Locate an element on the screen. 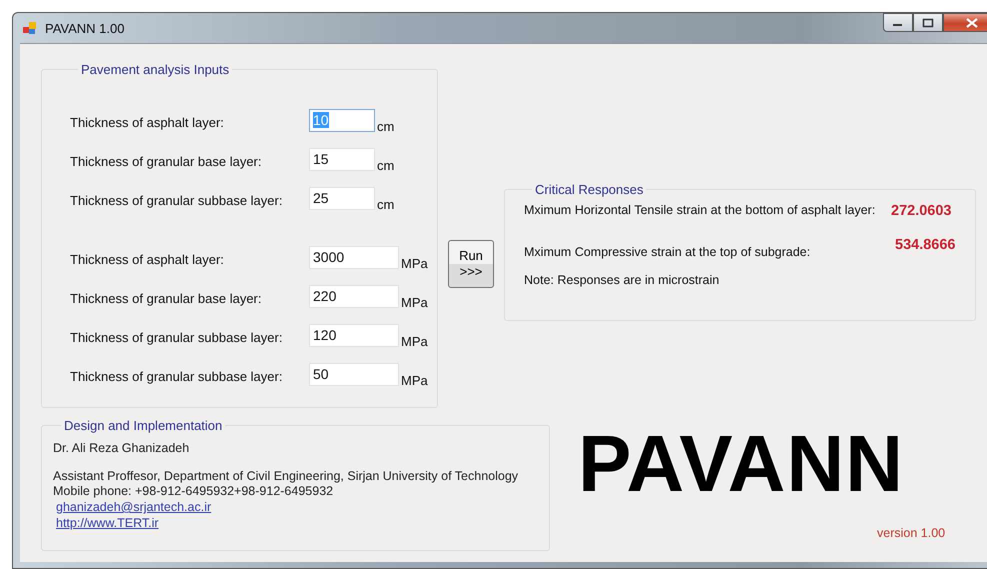 The width and height of the screenshot is (987, 569). phone-text: Mobile phone: +98-912-6495932+98-912-6495932 is located at coordinates (193, 491).